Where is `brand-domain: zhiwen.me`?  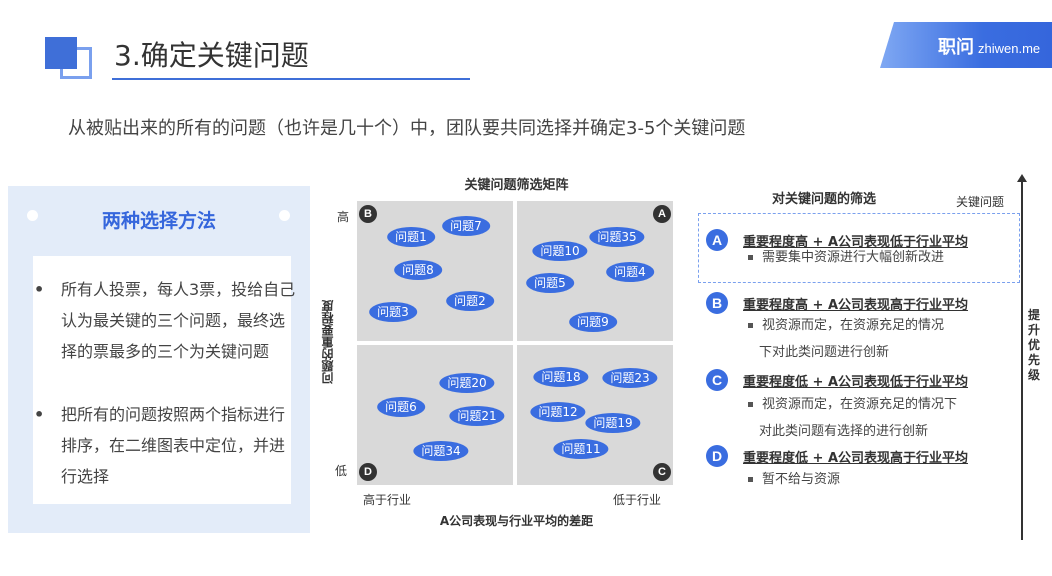
brand-domain: zhiwen.me is located at coordinates (1009, 48).